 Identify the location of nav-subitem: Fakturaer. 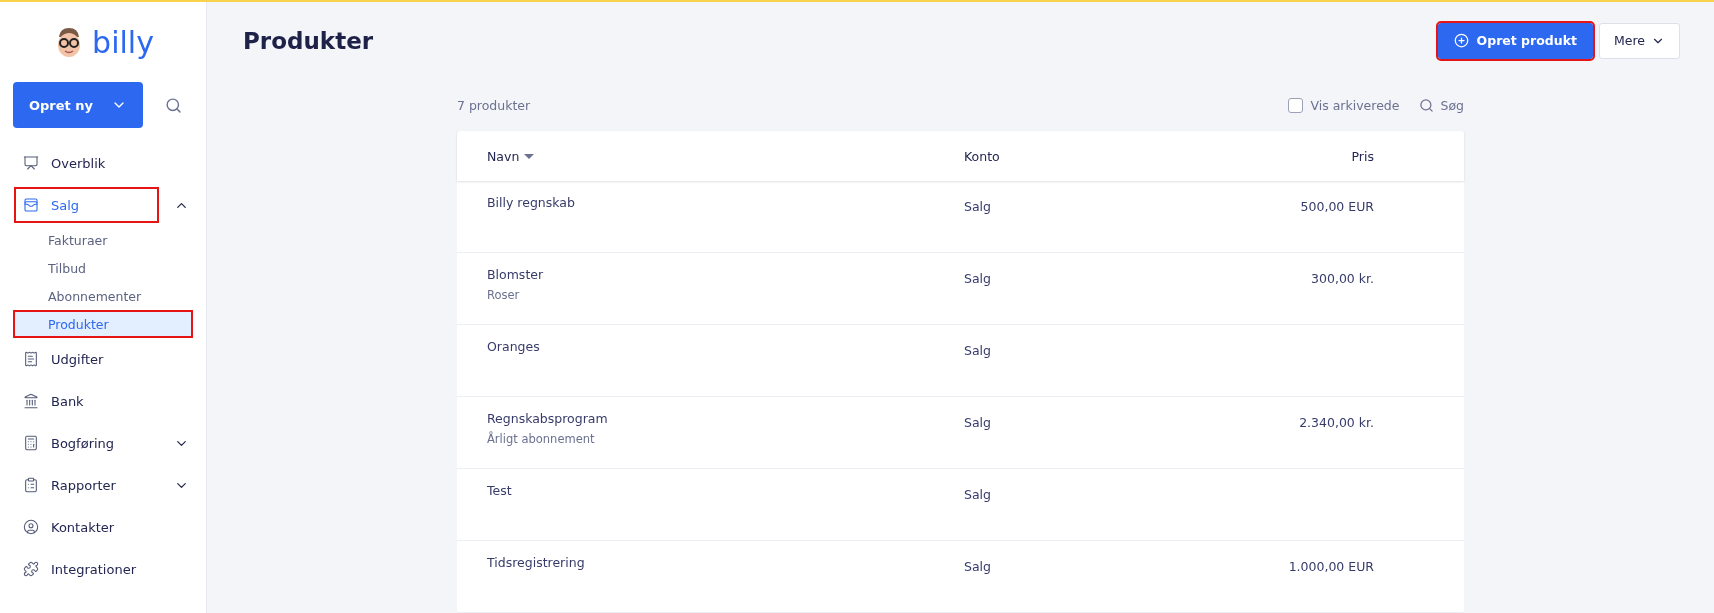
(103, 240).